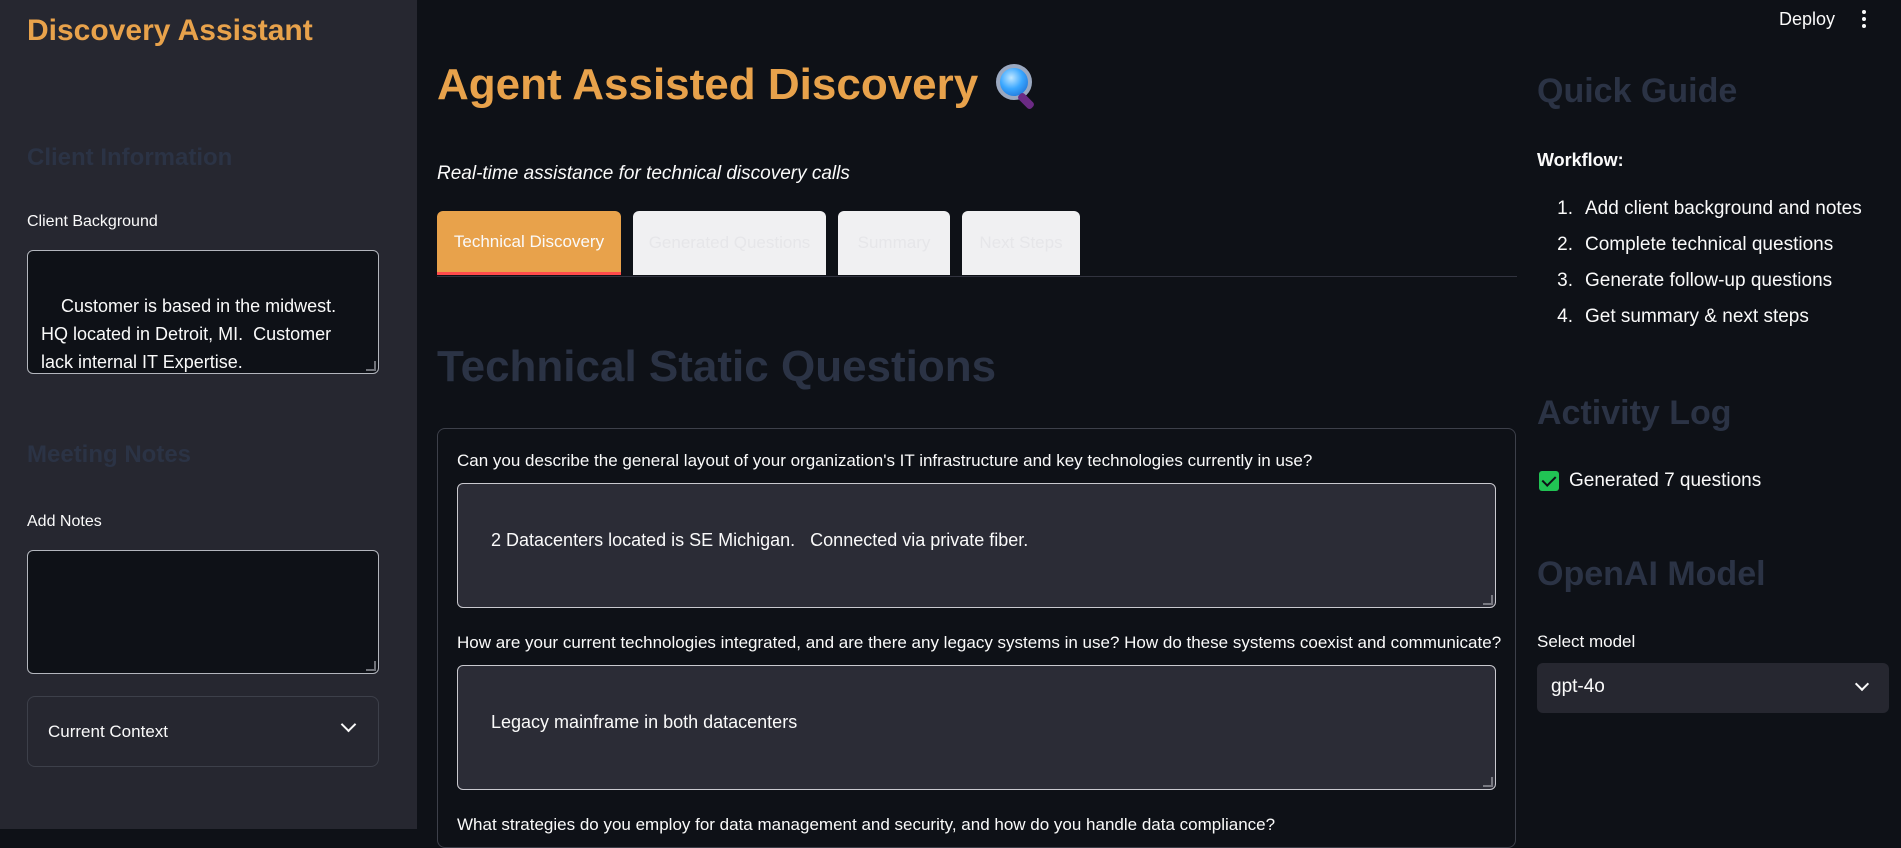 The image size is (1901, 848). What do you see at coordinates (644, 722) in the screenshot?
I see `answer-text: Legacy mainframe in both datacenters` at bounding box center [644, 722].